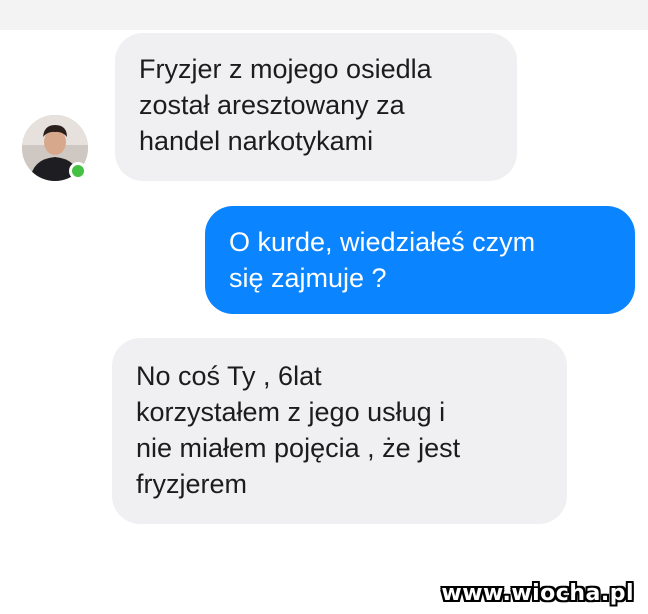 Image resolution: width=648 pixels, height=614 pixels. I want to click on message-line: handel narkotykami, so click(256, 141).